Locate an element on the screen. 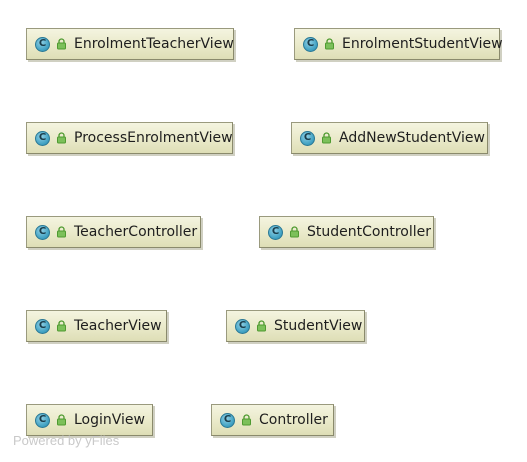  class-node-enrolment-student-view: C EnrolmentStudentView is located at coordinates (398, 44).